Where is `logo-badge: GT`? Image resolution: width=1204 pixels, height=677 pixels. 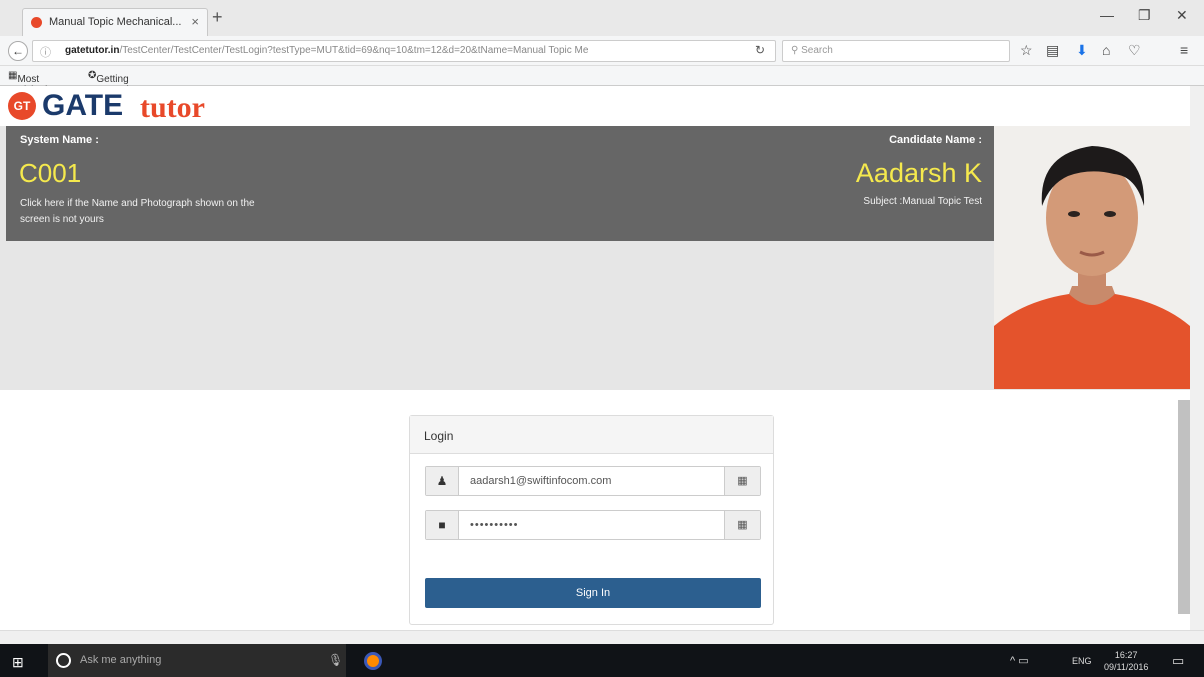
logo-badge: GT is located at coordinates (22, 106).